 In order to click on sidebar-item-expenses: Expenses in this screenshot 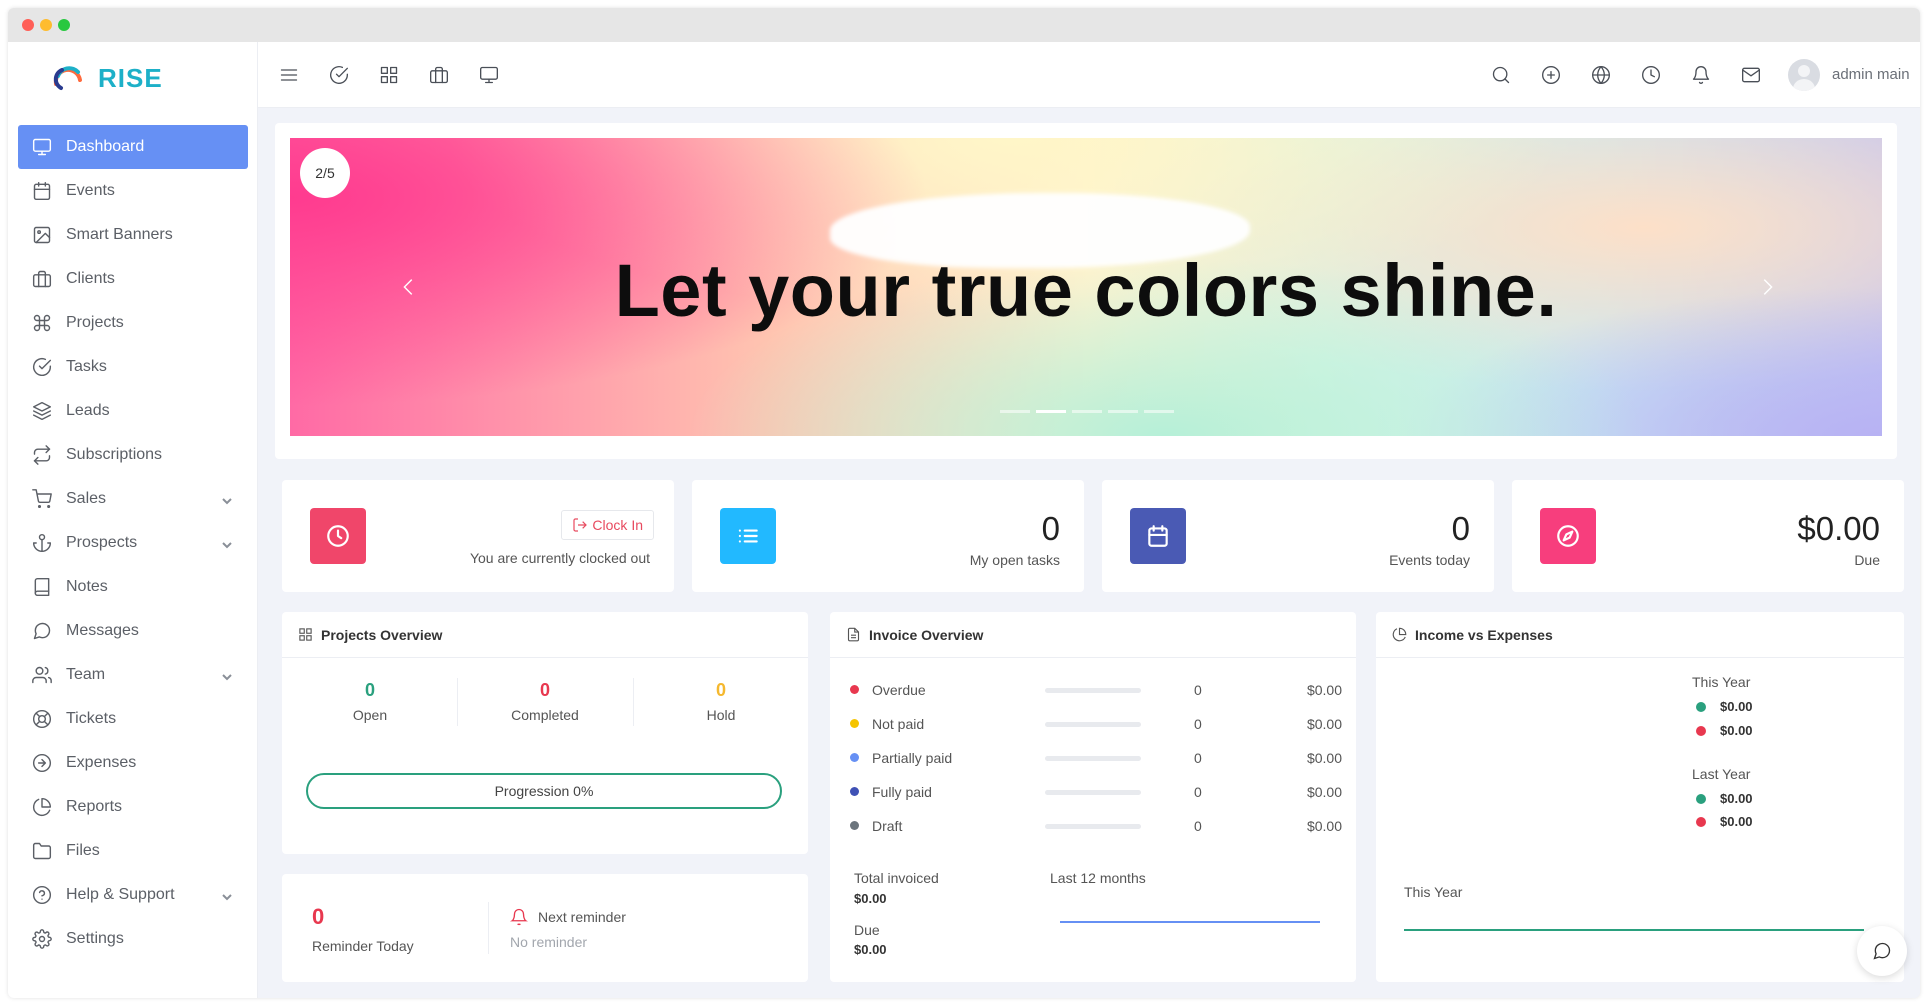, I will do `click(133, 763)`.